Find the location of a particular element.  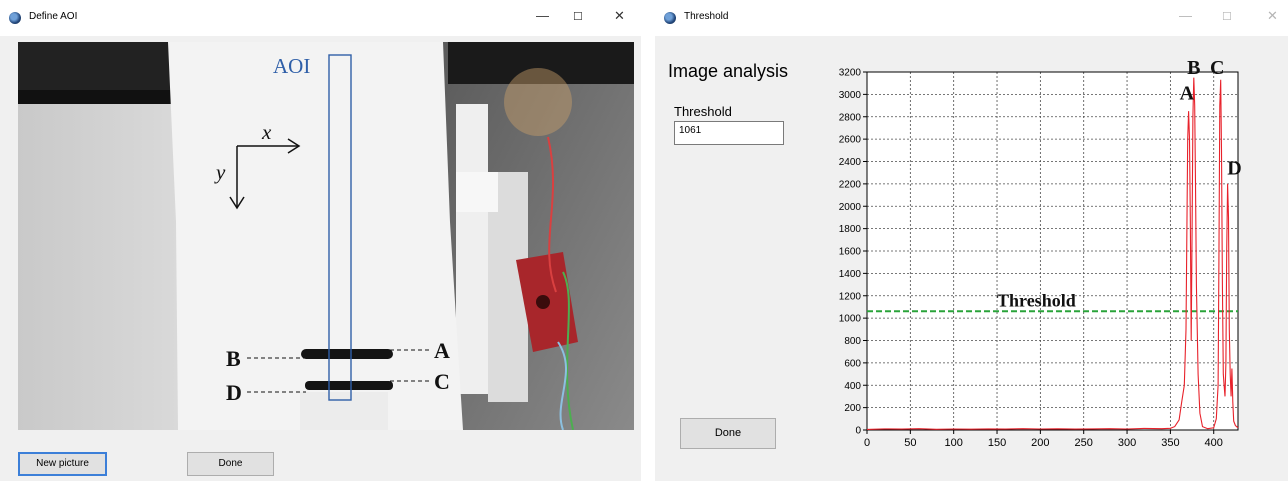

peak-label-c: C is located at coordinates (1217, 68).